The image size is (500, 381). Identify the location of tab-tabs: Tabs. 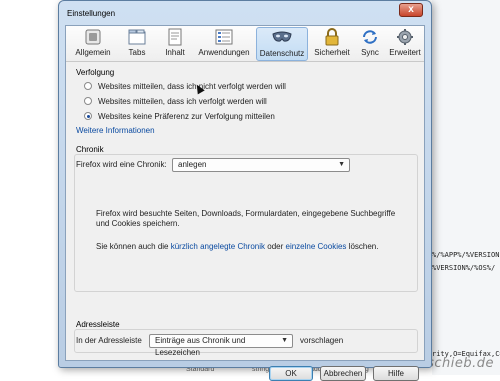
(137, 44).